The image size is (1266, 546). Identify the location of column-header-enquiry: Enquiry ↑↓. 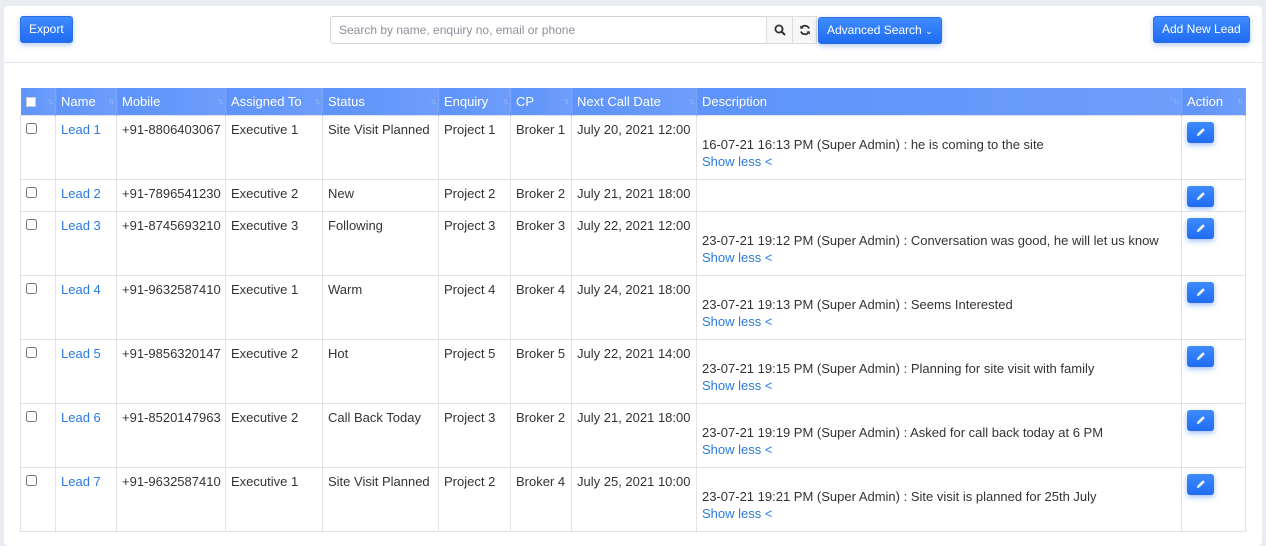
(474, 101).